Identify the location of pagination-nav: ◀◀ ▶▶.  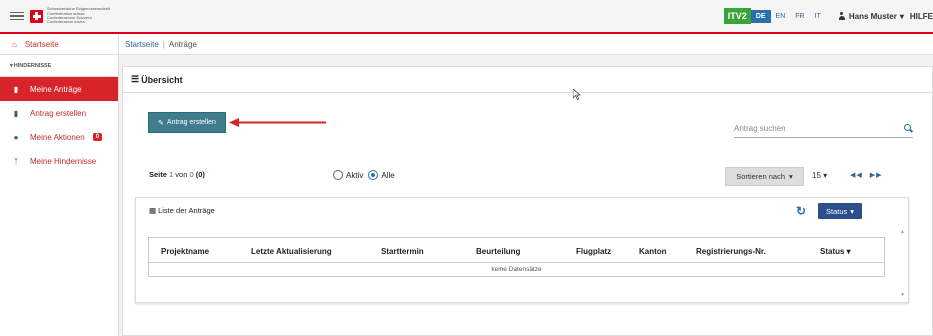
(866, 175).